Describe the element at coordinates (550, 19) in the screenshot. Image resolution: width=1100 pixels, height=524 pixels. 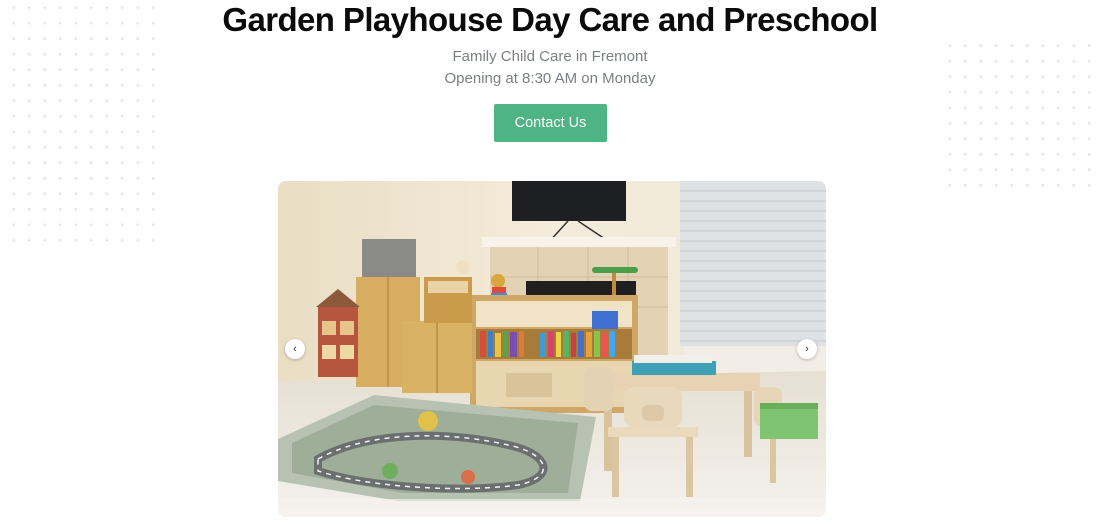
I see `page-title: Garden Playhouse Day Care and Preschool` at that location.